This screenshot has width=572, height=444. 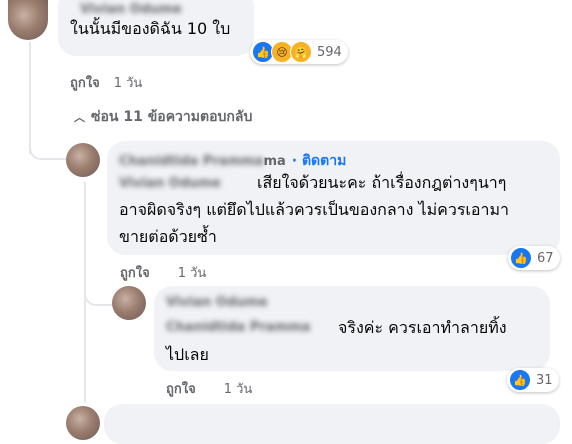 What do you see at coordinates (106, 82) in the screenshot?
I see `comment-actions: ถูกใจ 1 วัน` at bounding box center [106, 82].